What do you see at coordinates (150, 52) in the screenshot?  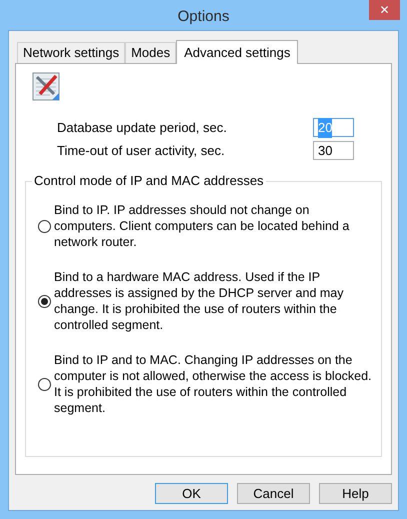 I see `tab: Modes` at bounding box center [150, 52].